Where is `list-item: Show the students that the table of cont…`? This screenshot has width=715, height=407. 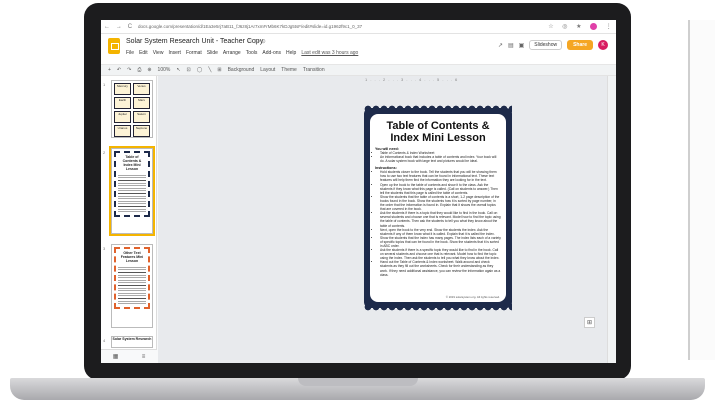 list-item: Show the students that the table of cont… is located at coordinates (440, 203).